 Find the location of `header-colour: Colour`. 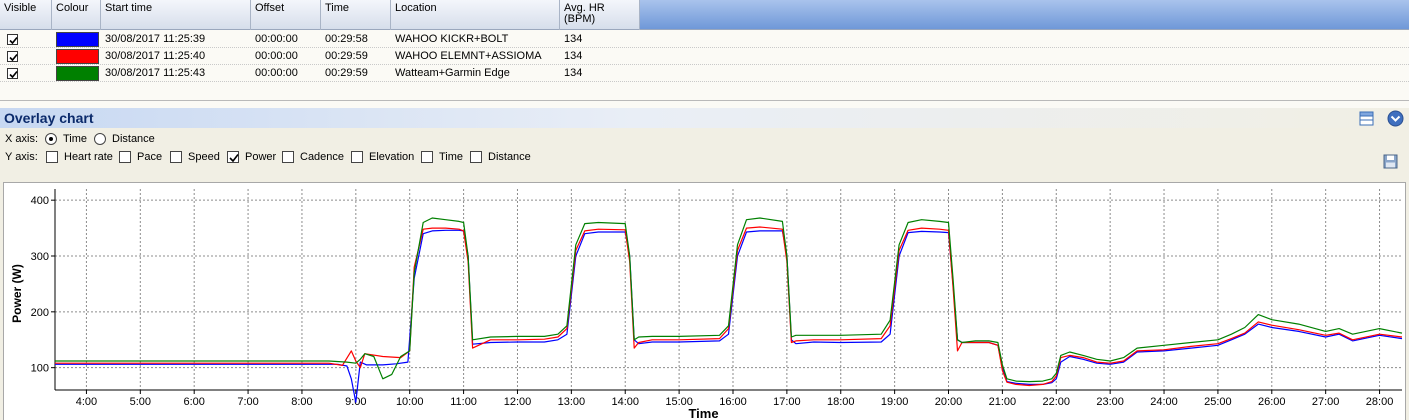

header-colour: Colour is located at coordinates (76, 15).